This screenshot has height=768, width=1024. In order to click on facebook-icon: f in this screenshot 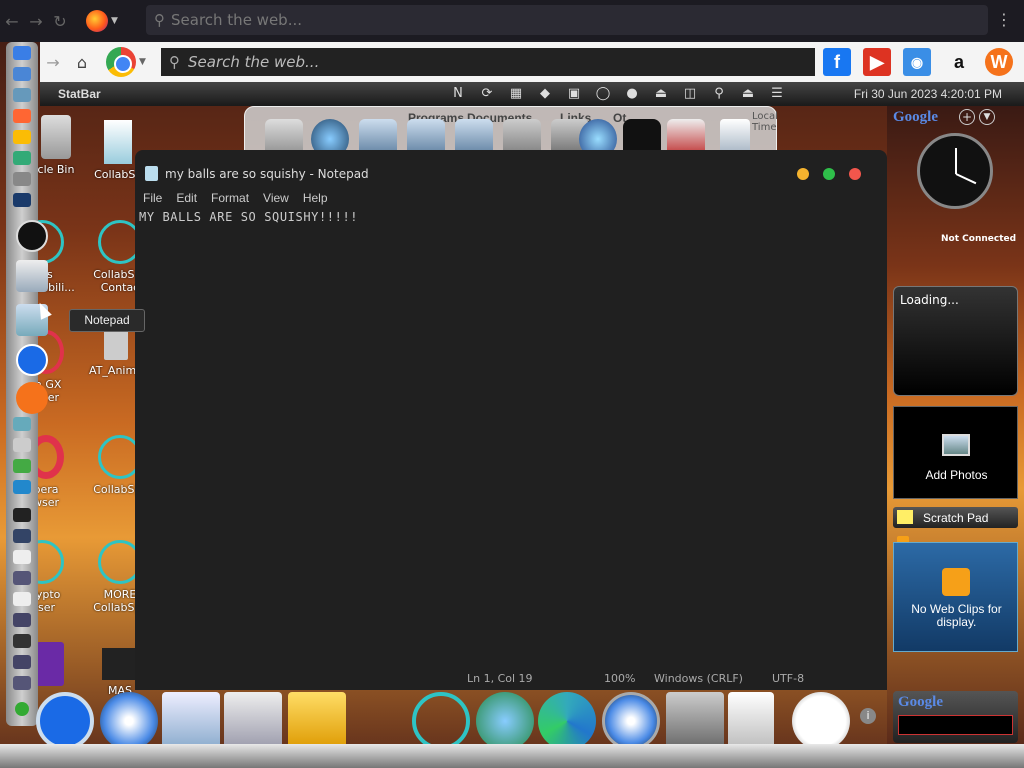, I will do `click(837, 62)`.